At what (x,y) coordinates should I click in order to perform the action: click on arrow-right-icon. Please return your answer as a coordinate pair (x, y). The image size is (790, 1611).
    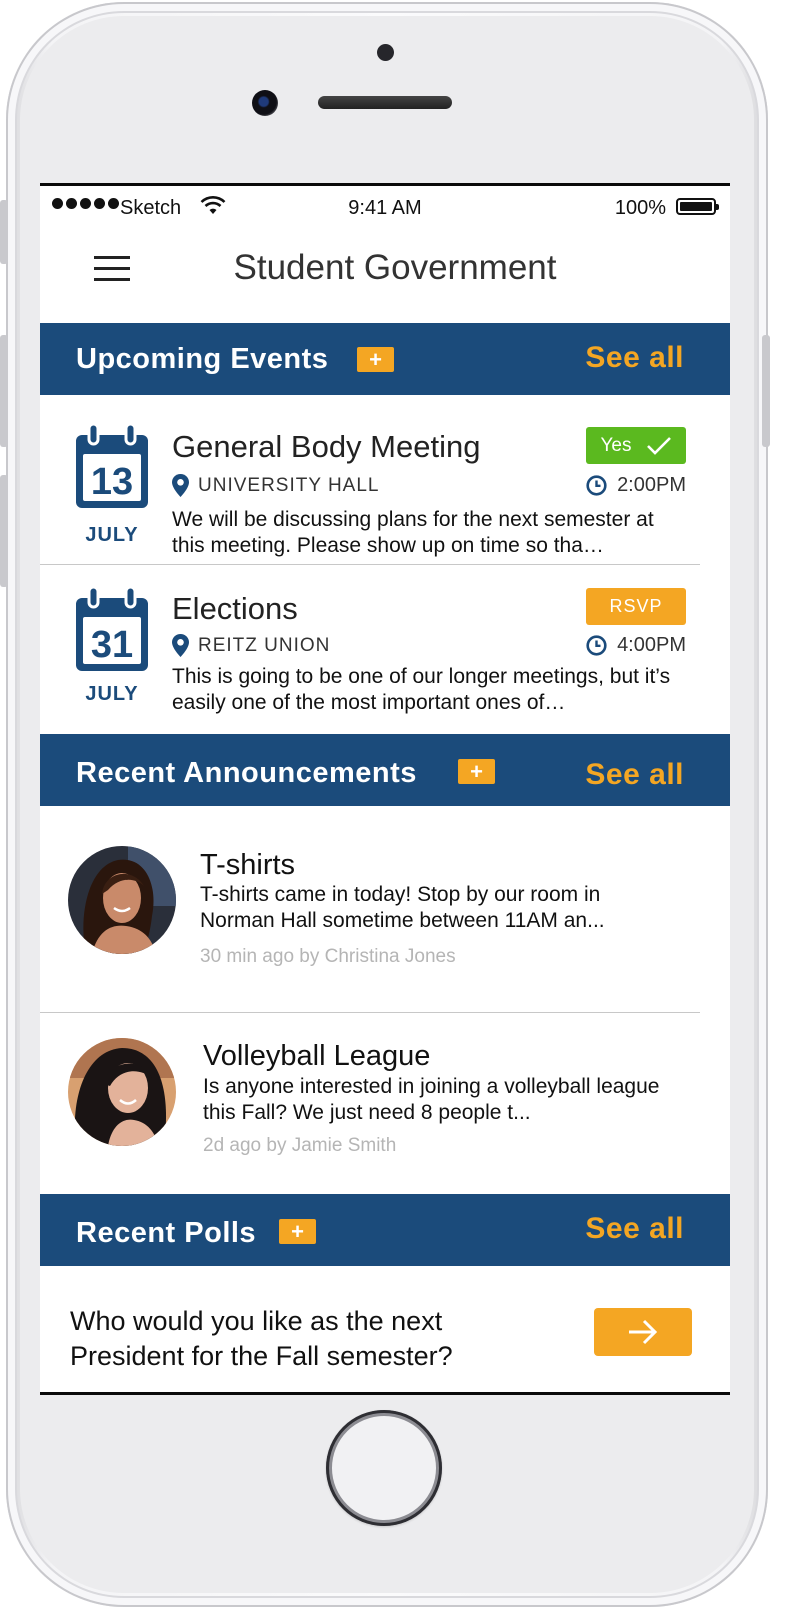
    Looking at the image, I should click on (643, 1332).